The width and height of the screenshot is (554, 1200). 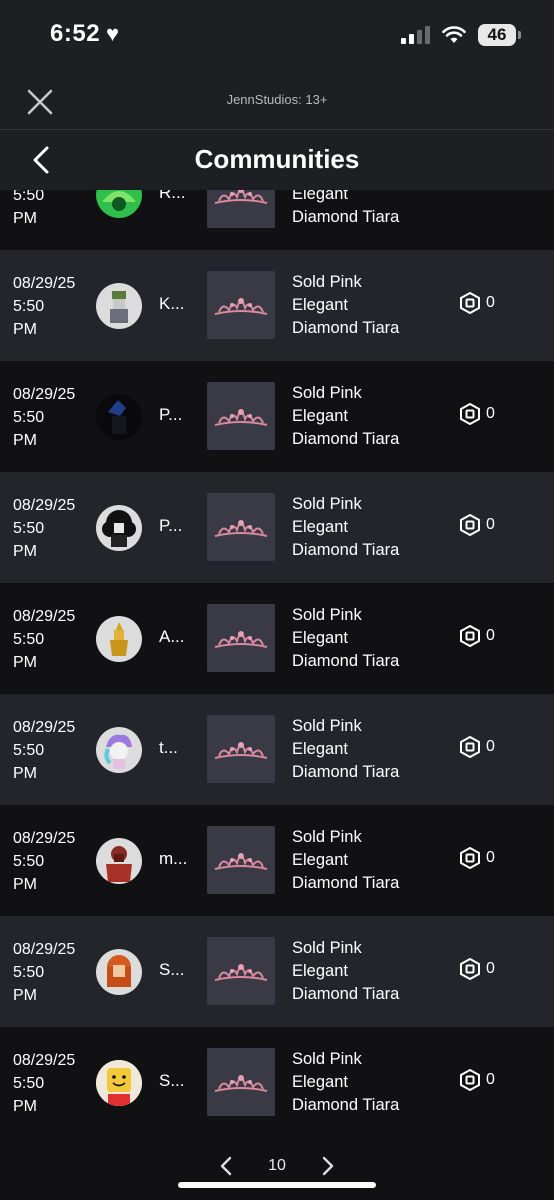 What do you see at coordinates (119, 972) in the screenshot?
I see `orange-hair-avatar` at bounding box center [119, 972].